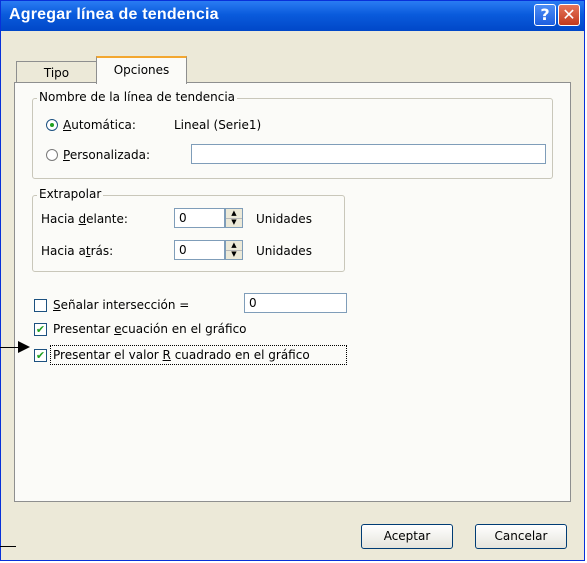 Image resolution: width=587 pixels, height=563 pixels. What do you see at coordinates (292, 134) in the screenshot?
I see `trendline-name-group: Nombre de la línea de tendencia` at bounding box center [292, 134].